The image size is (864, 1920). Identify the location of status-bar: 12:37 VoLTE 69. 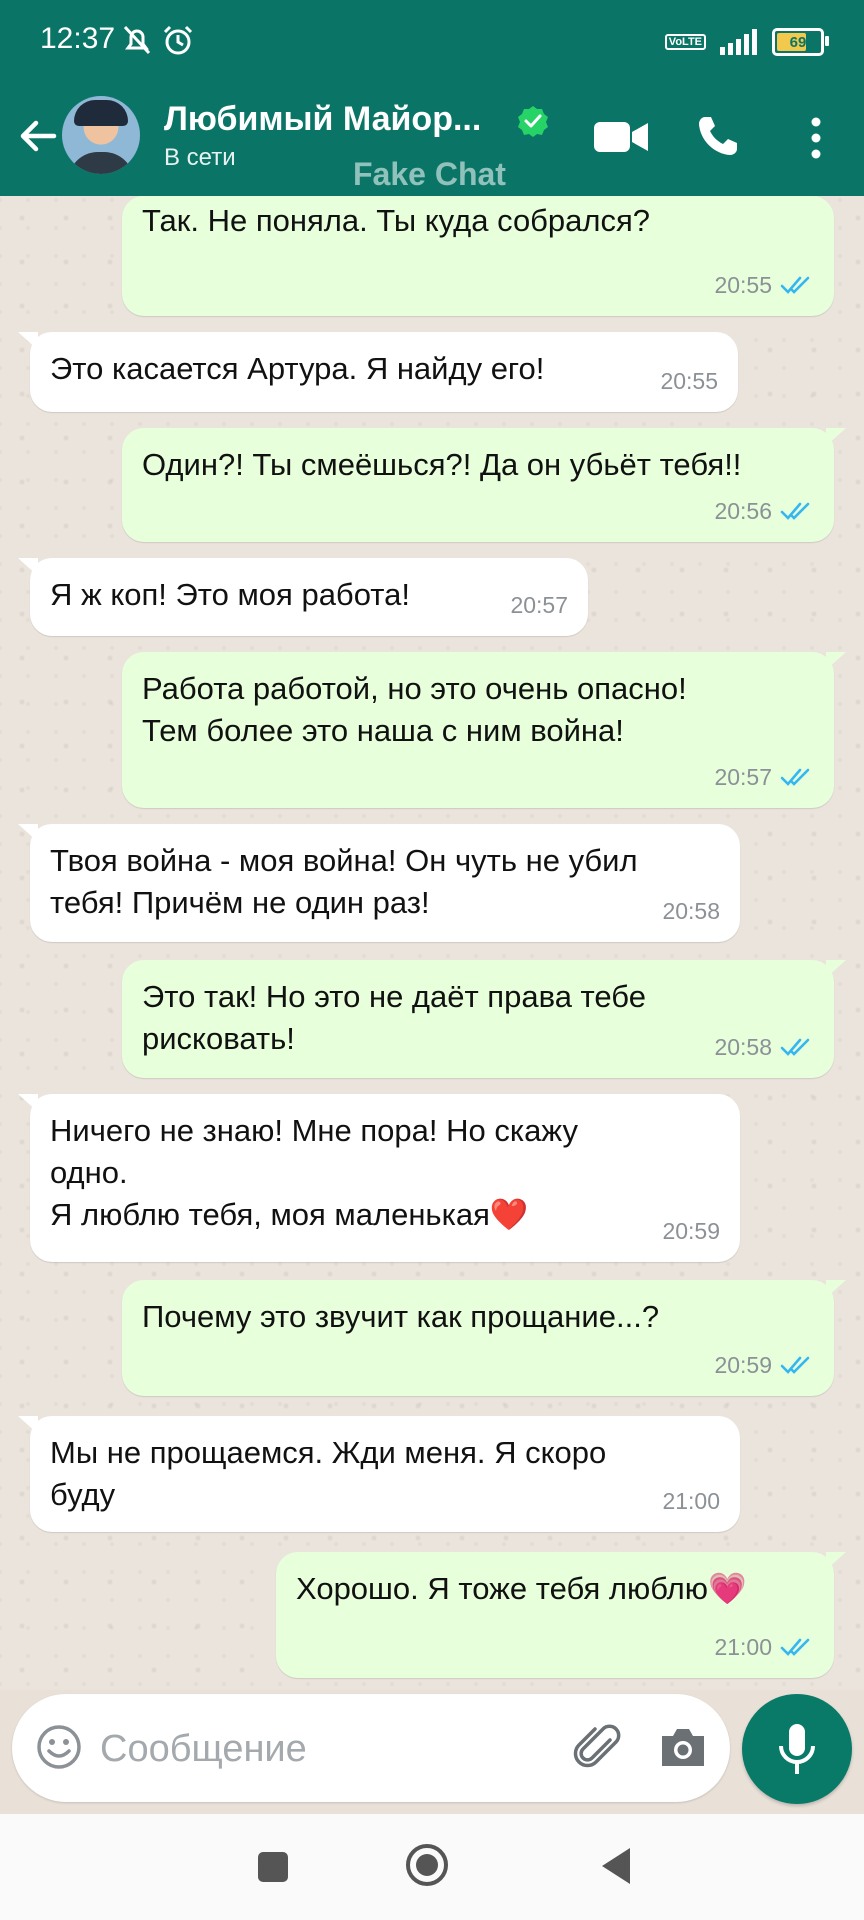
(432, 43).